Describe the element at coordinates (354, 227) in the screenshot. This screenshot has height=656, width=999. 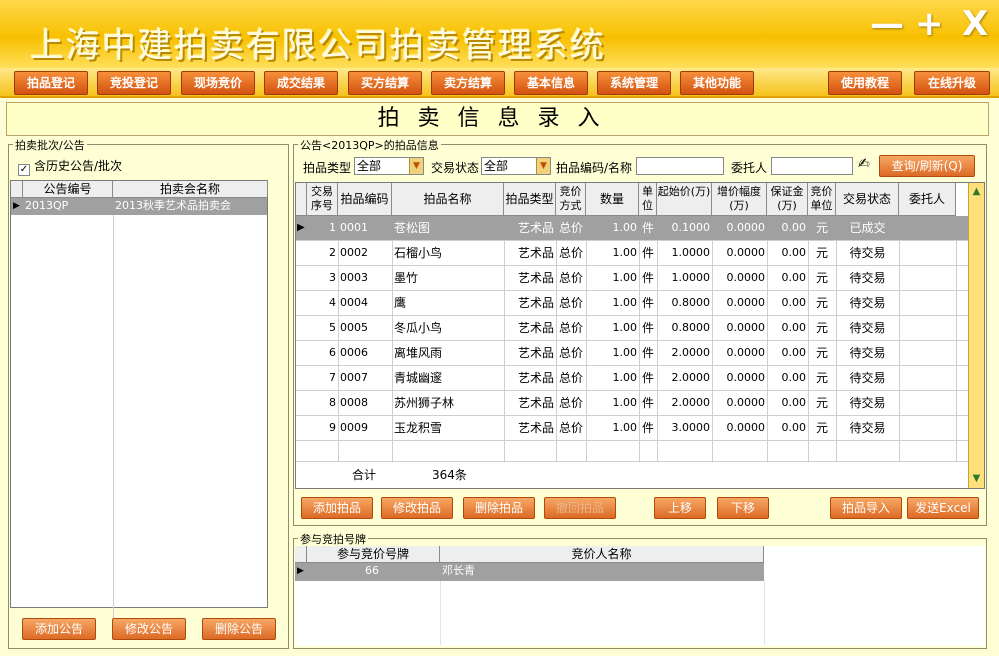
I see `cell-code: 0001` at that location.